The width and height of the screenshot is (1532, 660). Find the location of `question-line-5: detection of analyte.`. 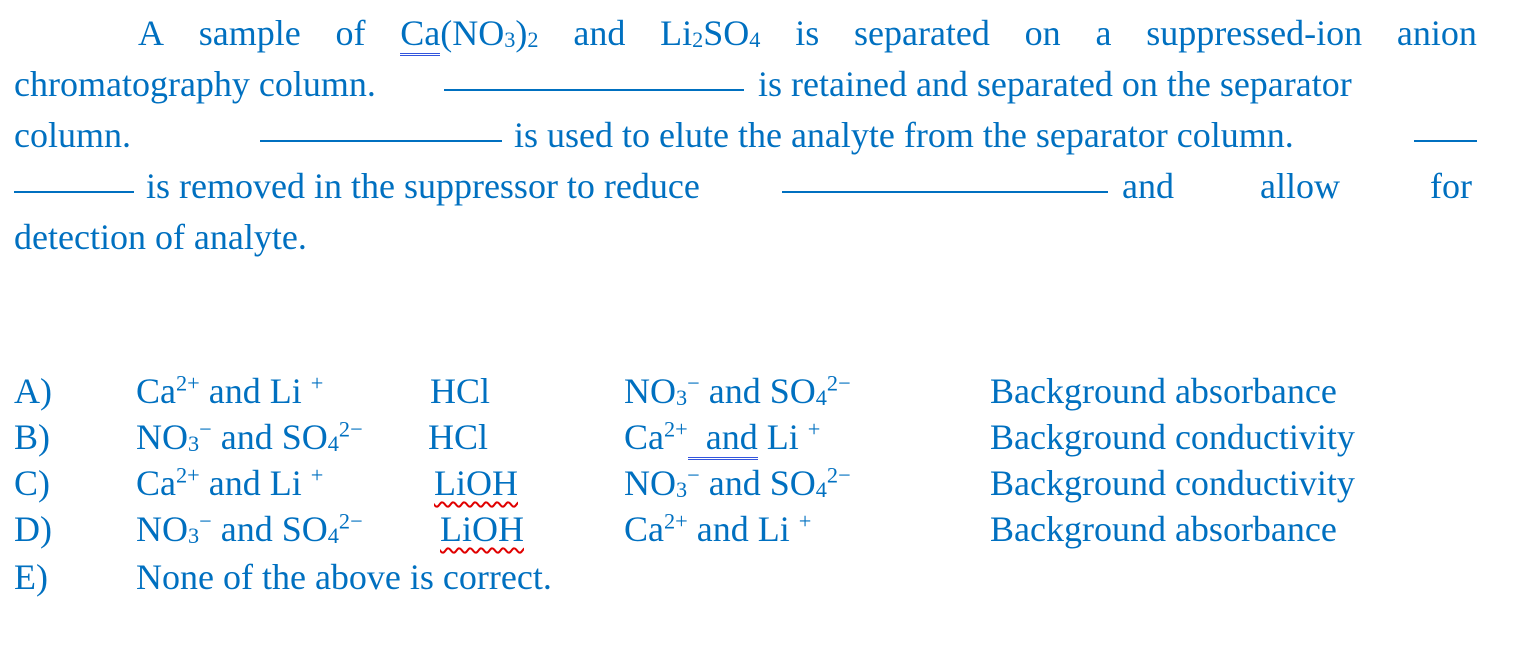

question-line-5: detection of analyte. is located at coordinates (160, 237).